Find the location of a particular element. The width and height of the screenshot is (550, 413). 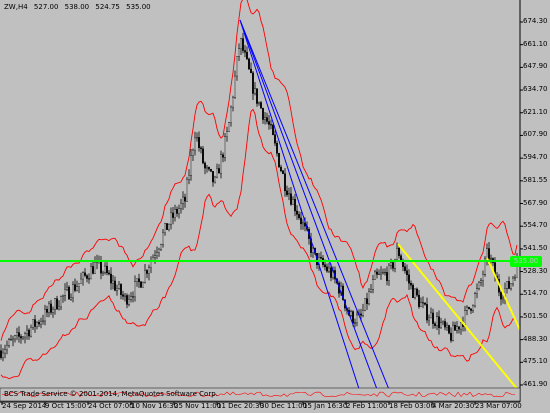

open-value: 527.00 is located at coordinates (46, 7).